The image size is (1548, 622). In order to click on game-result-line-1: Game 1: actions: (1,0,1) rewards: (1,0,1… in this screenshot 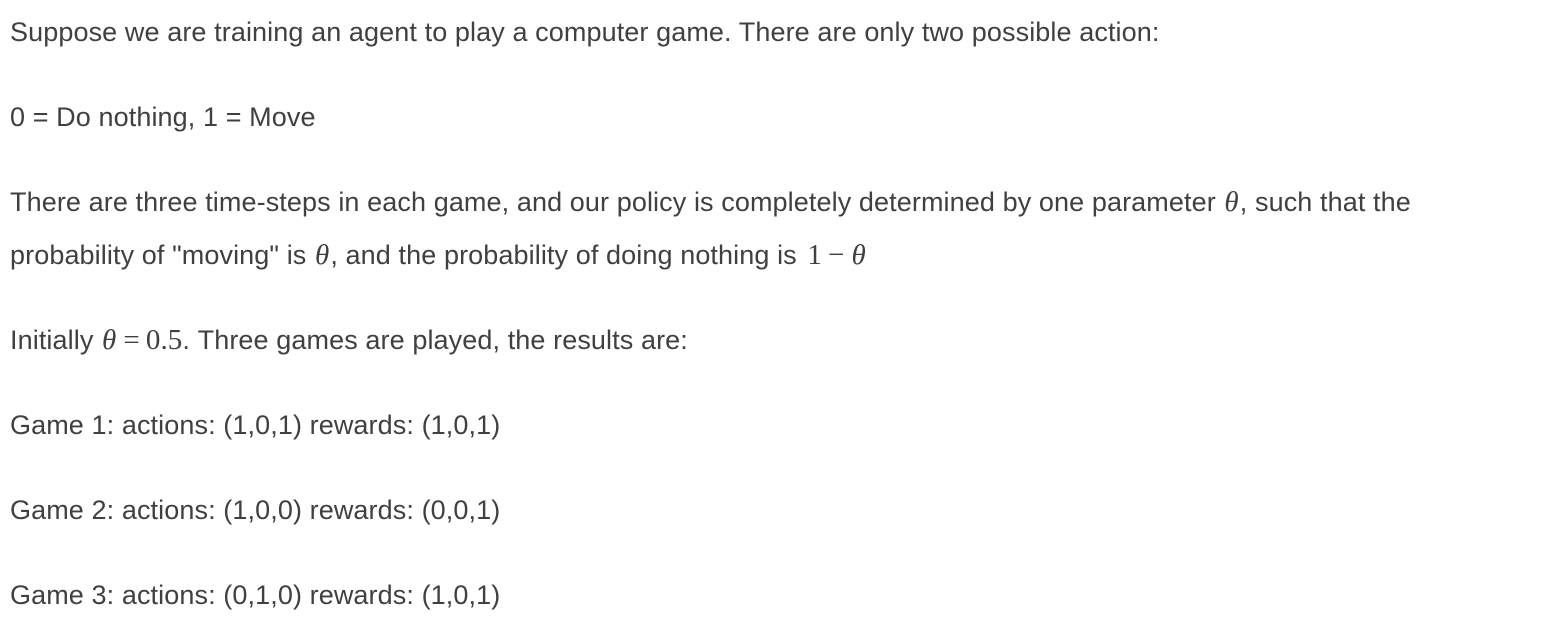, I will do `click(774, 425)`.